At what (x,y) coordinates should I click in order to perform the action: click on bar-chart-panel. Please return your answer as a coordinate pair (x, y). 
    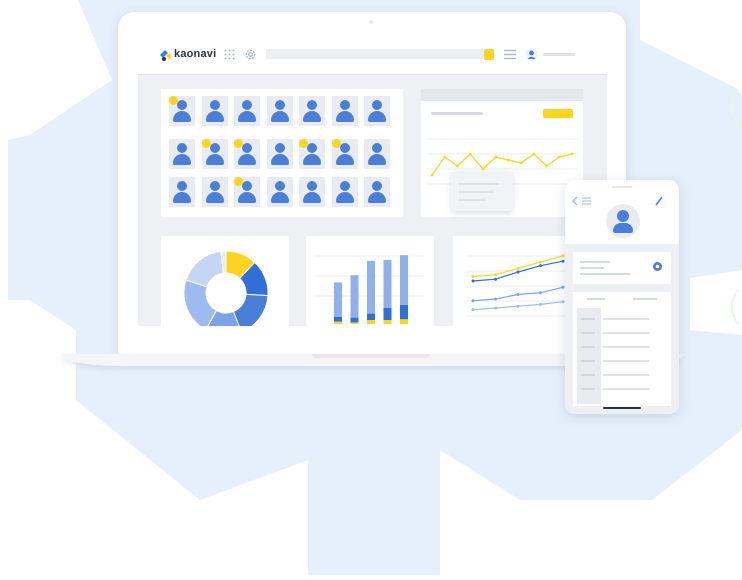
    Looking at the image, I should click on (370, 281).